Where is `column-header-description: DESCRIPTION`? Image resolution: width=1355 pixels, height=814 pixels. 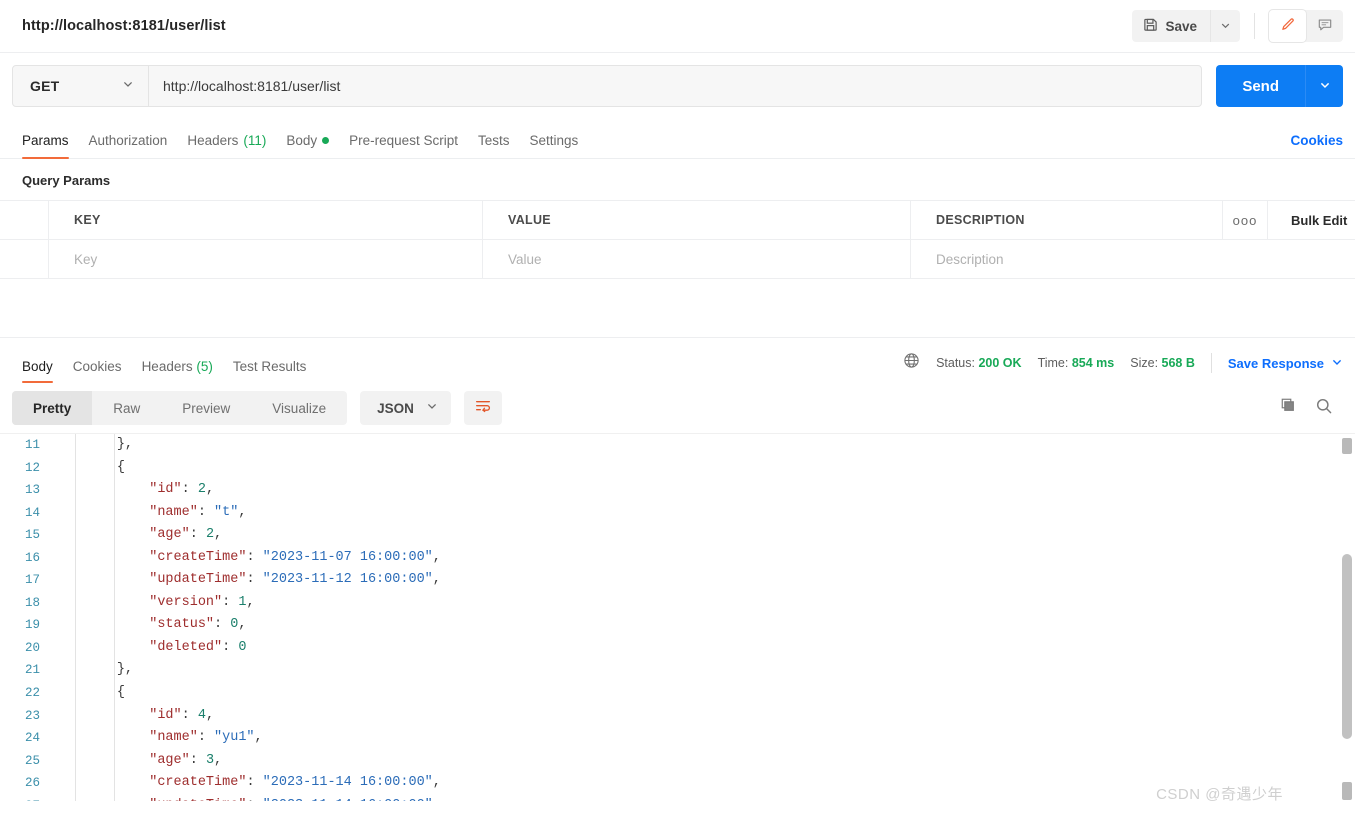
column-header-description: DESCRIPTION is located at coordinates (1067, 220).